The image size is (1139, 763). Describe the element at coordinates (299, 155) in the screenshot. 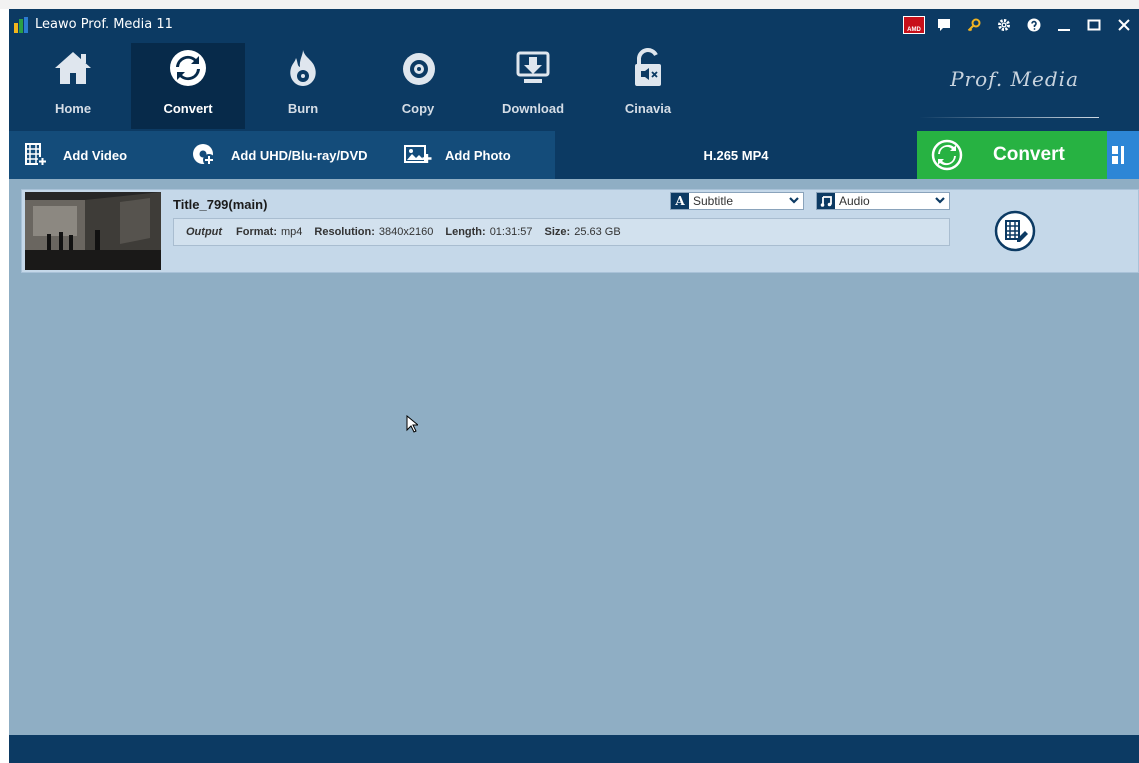

I see `add-disc-label: Add UHD/Blu-ray/DVD` at that location.